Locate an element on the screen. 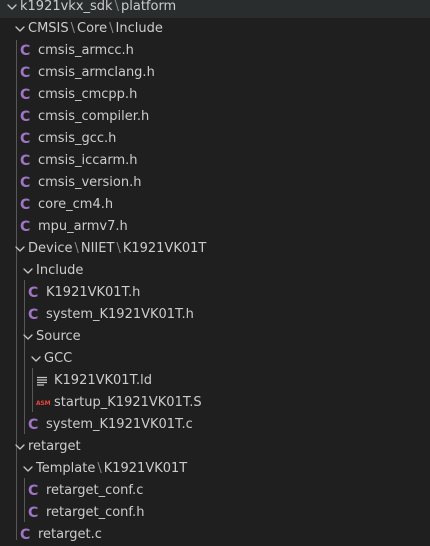 The image size is (430, 546). tree-file: Ccmsis_armcc.h is located at coordinates (215, 51).